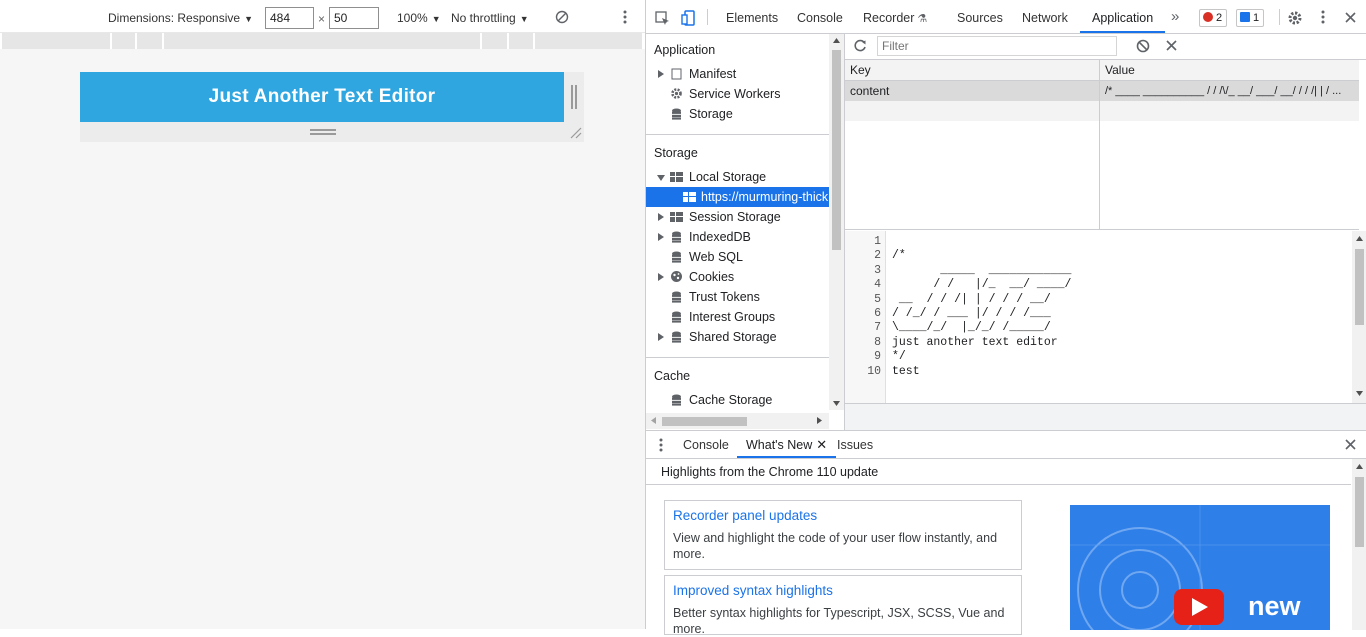  Describe the element at coordinates (661, 445) in the screenshot. I see `drawer-menu-icon` at that location.